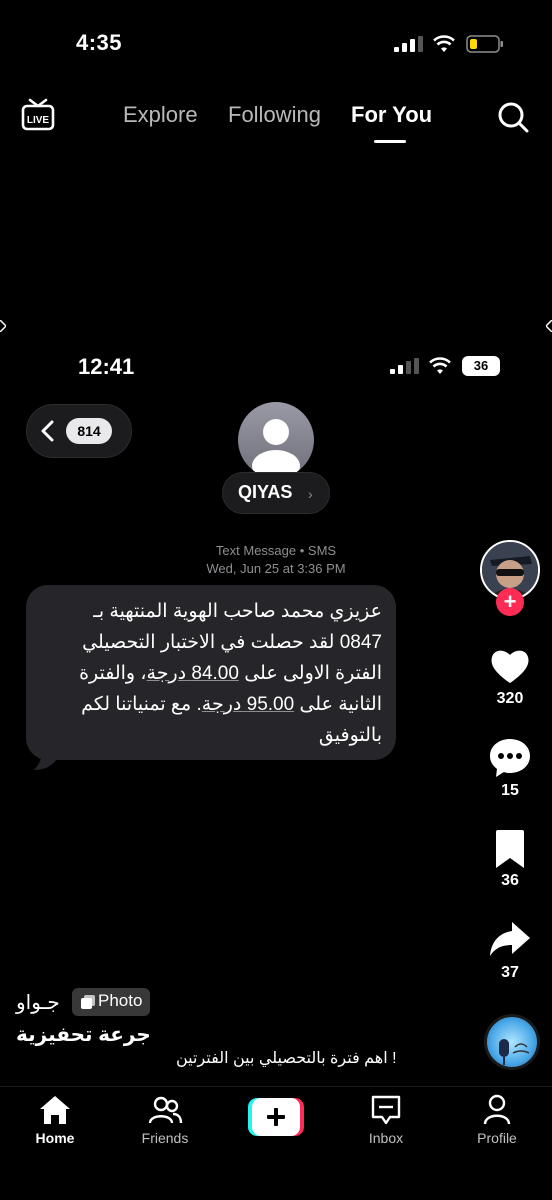 The image size is (552, 1200). Describe the element at coordinates (120, 1000) in the screenshot. I see `photo-badge-label: Photo` at that location.